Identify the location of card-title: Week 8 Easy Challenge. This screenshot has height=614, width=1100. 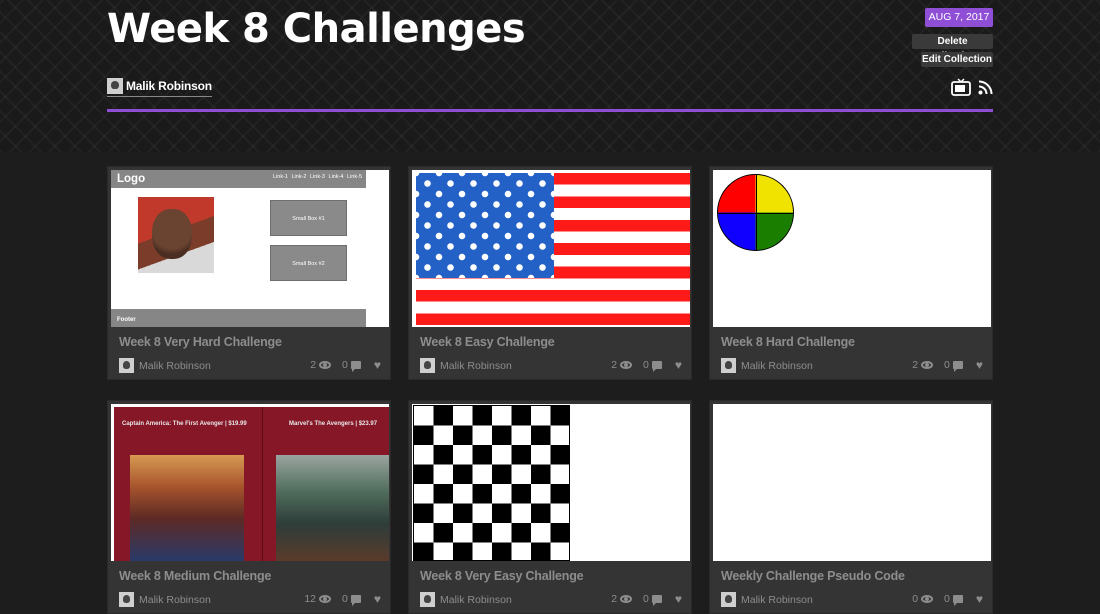
(487, 342).